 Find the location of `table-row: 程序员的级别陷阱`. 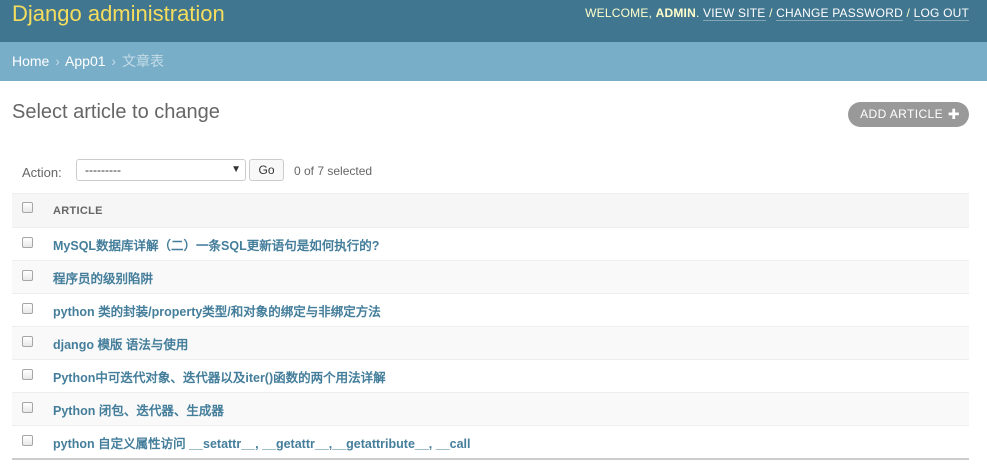

table-row: 程序员的级别陷阱 is located at coordinates (490, 277).